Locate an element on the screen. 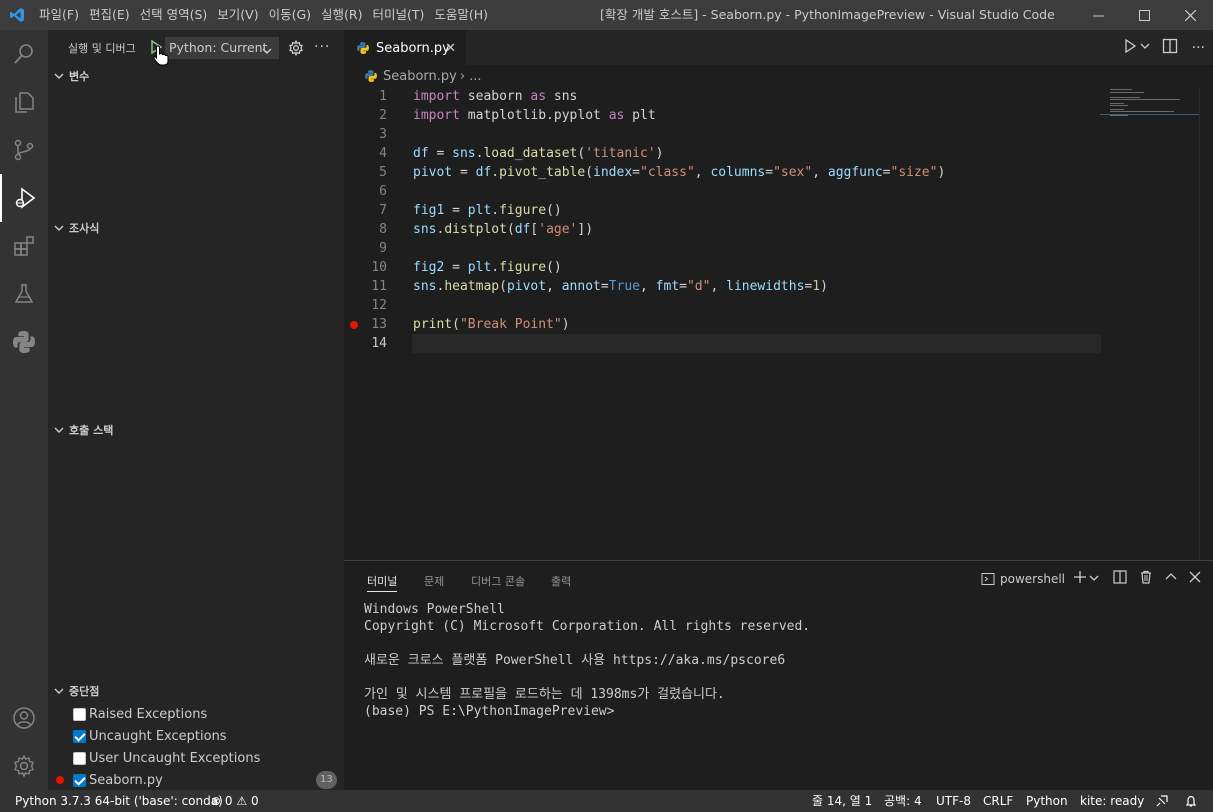 Image resolution: width=1213 pixels, height=812 pixels. menu-help: 도움말(H) is located at coordinates (461, 15).